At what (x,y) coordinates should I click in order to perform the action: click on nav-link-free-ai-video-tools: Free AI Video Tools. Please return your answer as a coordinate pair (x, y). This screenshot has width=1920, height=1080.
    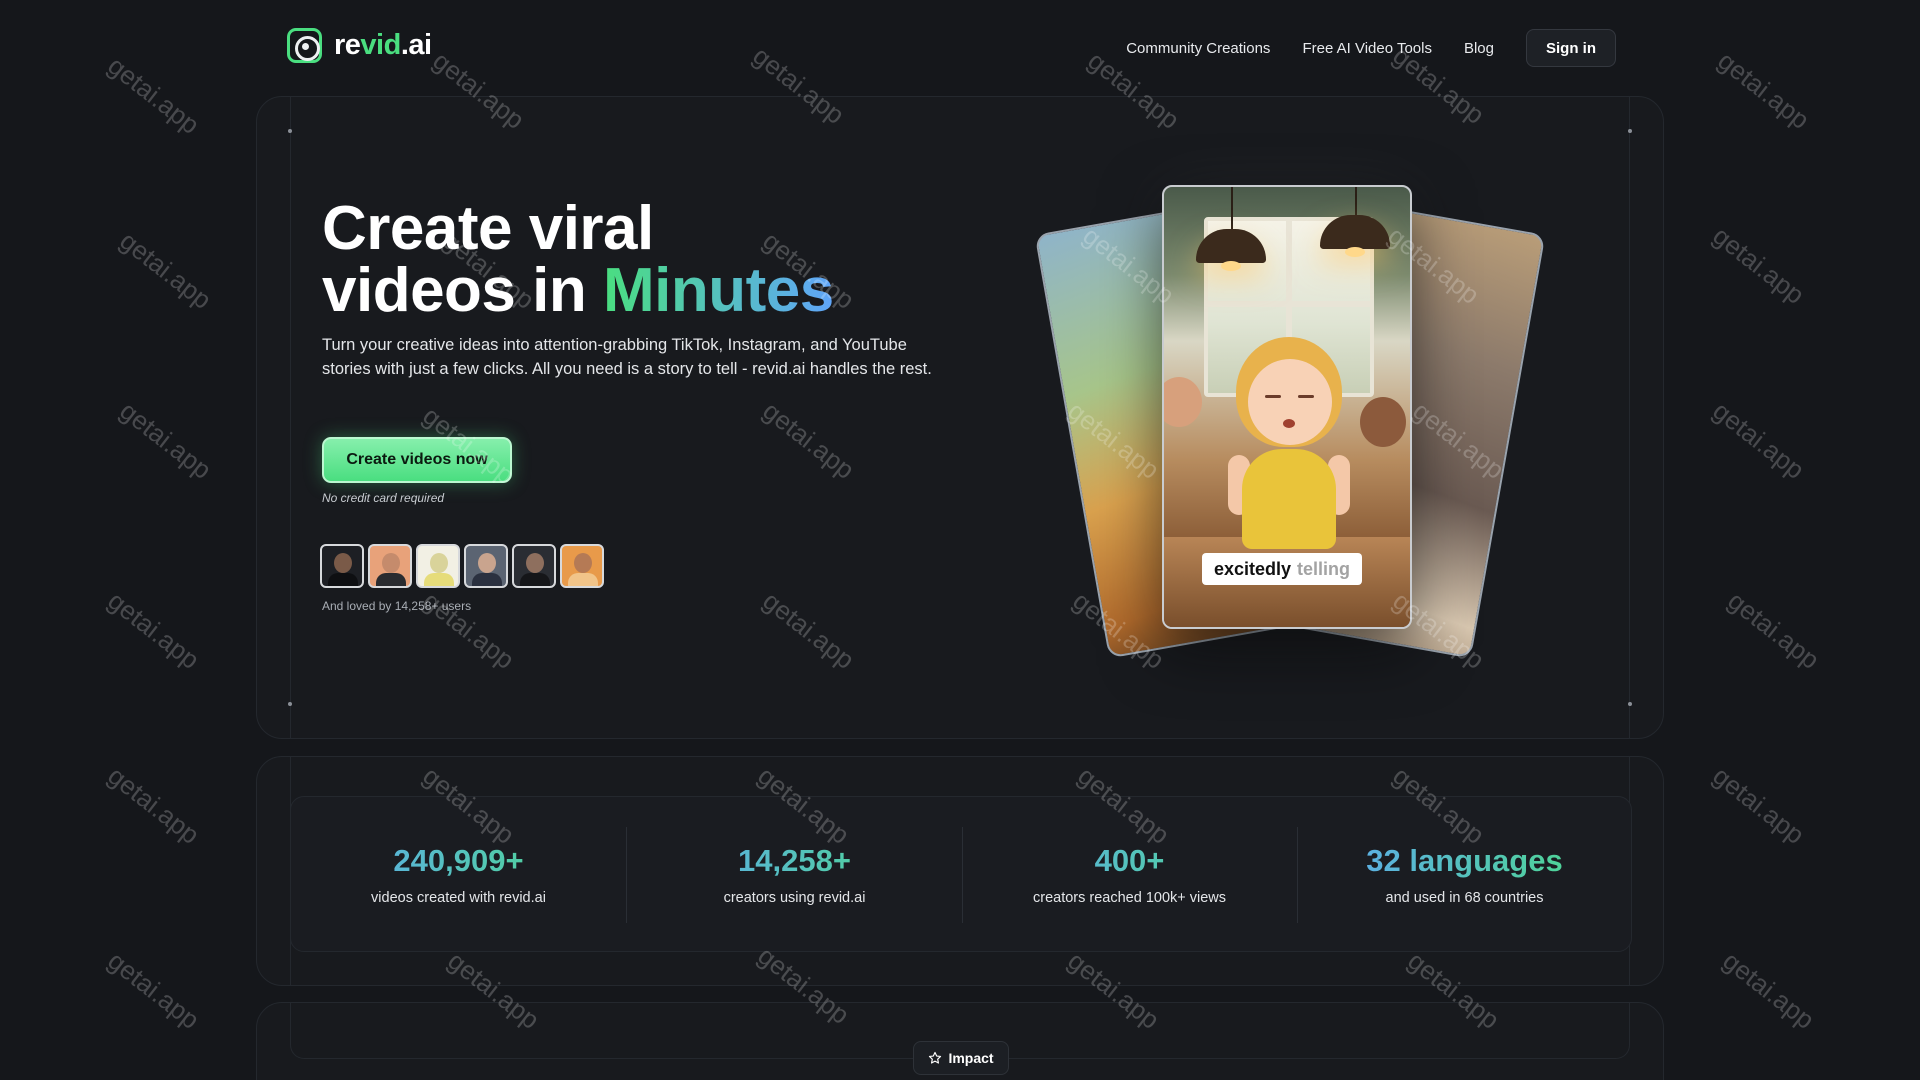
    Looking at the image, I should click on (1367, 48).